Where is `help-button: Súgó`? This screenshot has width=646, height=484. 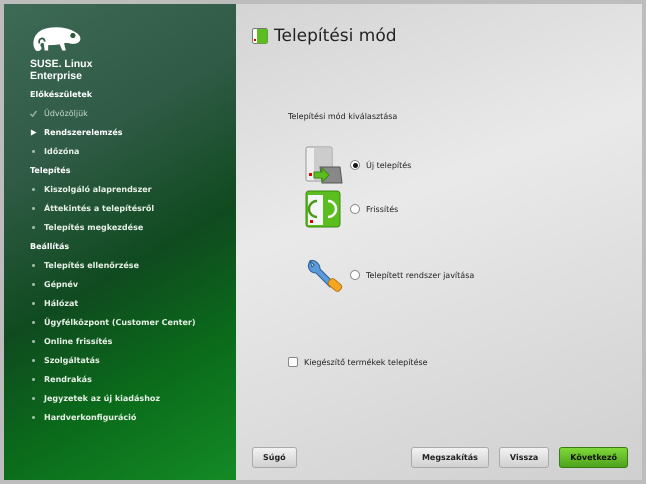
help-button: Súgó is located at coordinates (274, 457).